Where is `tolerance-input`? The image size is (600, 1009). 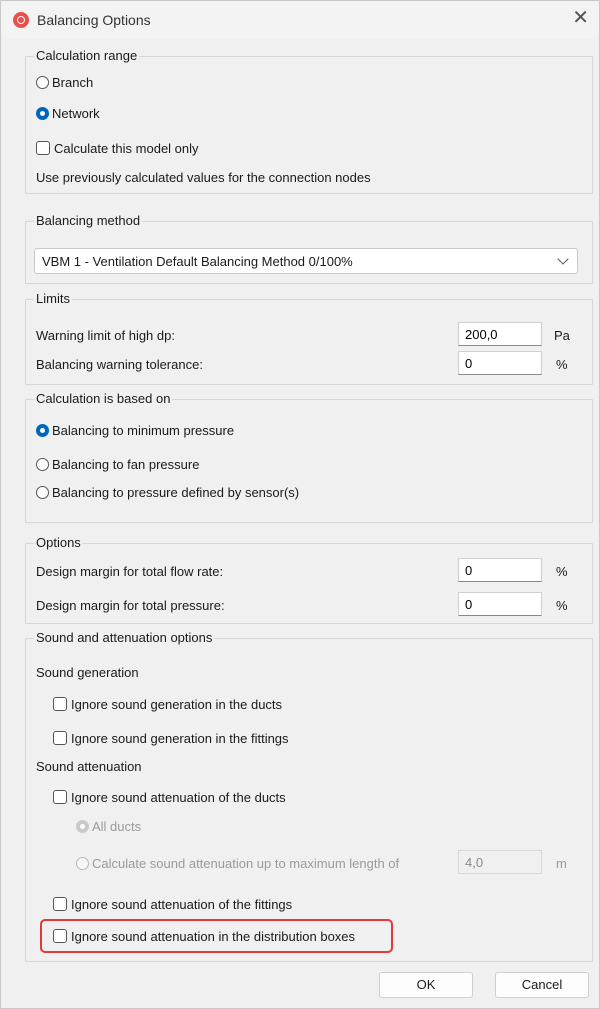 tolerance-input is located at coordinates (500, 363).